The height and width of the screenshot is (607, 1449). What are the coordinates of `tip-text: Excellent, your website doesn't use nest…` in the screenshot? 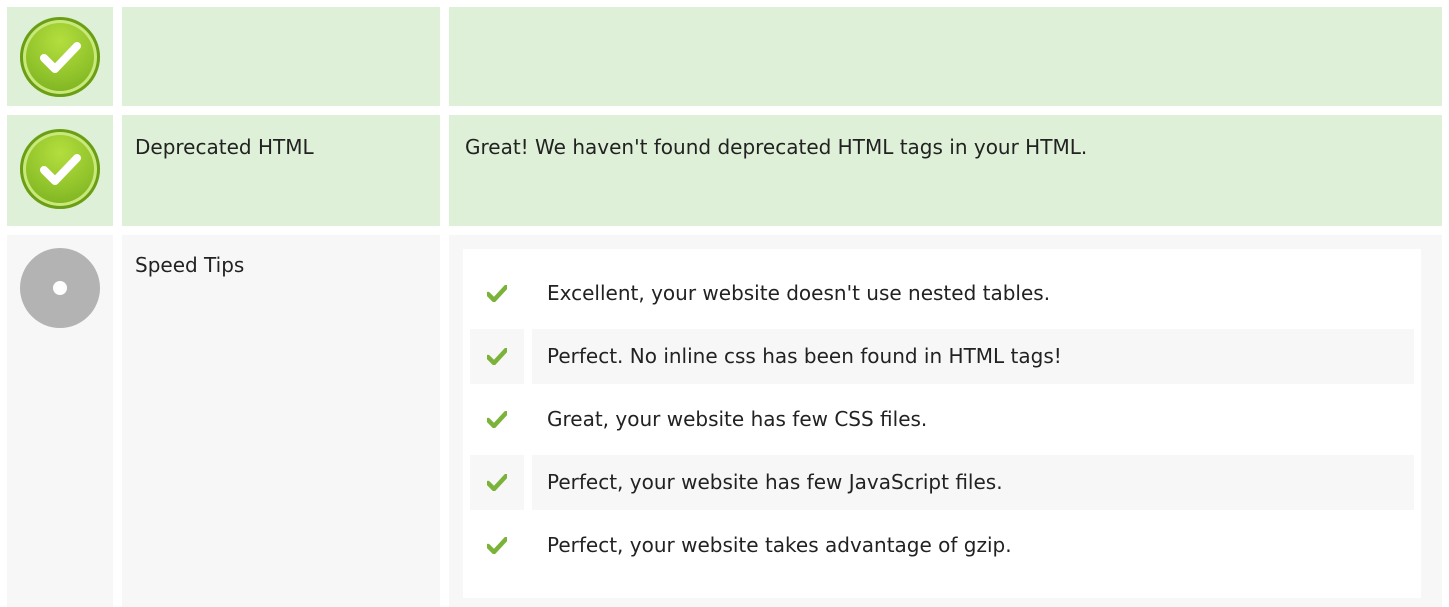 It's located at (799, 293).